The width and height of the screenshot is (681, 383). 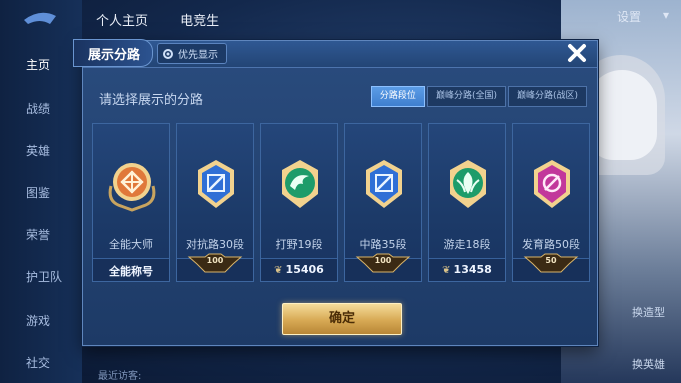 I want to click on card-footer: 50, so click(x=551, y=267).